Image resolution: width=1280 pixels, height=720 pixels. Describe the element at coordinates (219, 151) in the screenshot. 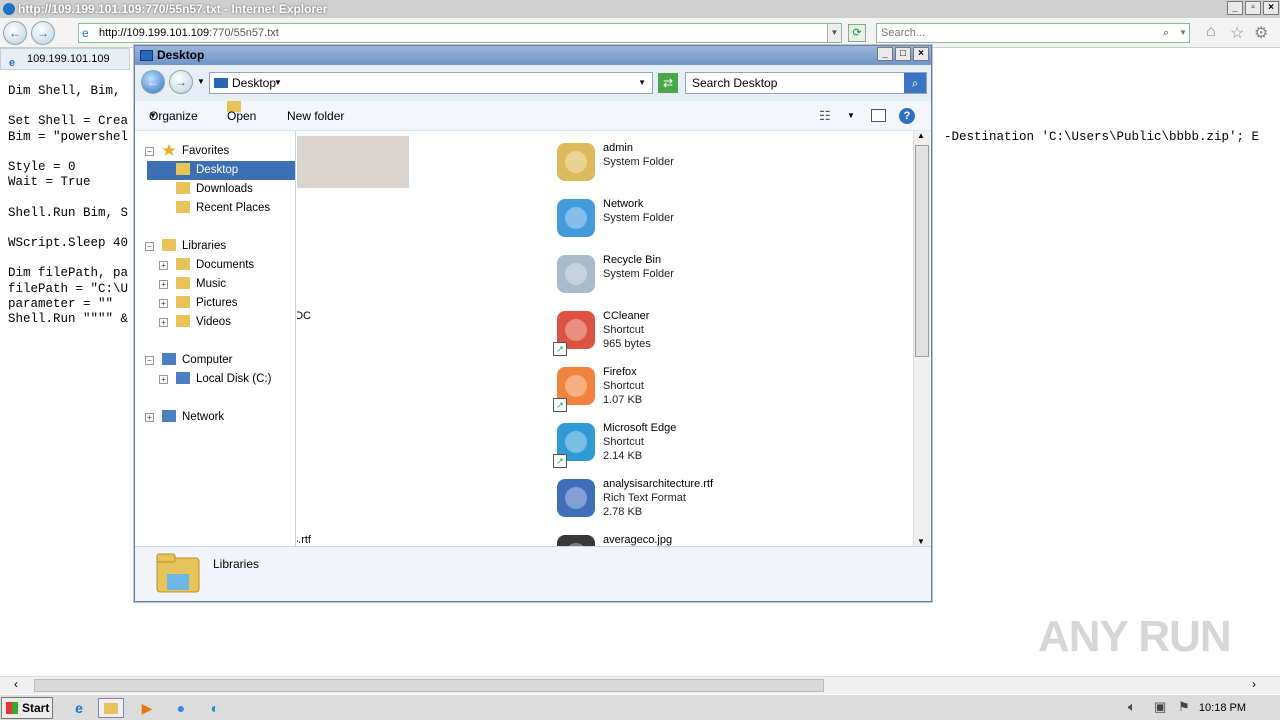

I see `tree-item-favorites: − Favorites` at that location.